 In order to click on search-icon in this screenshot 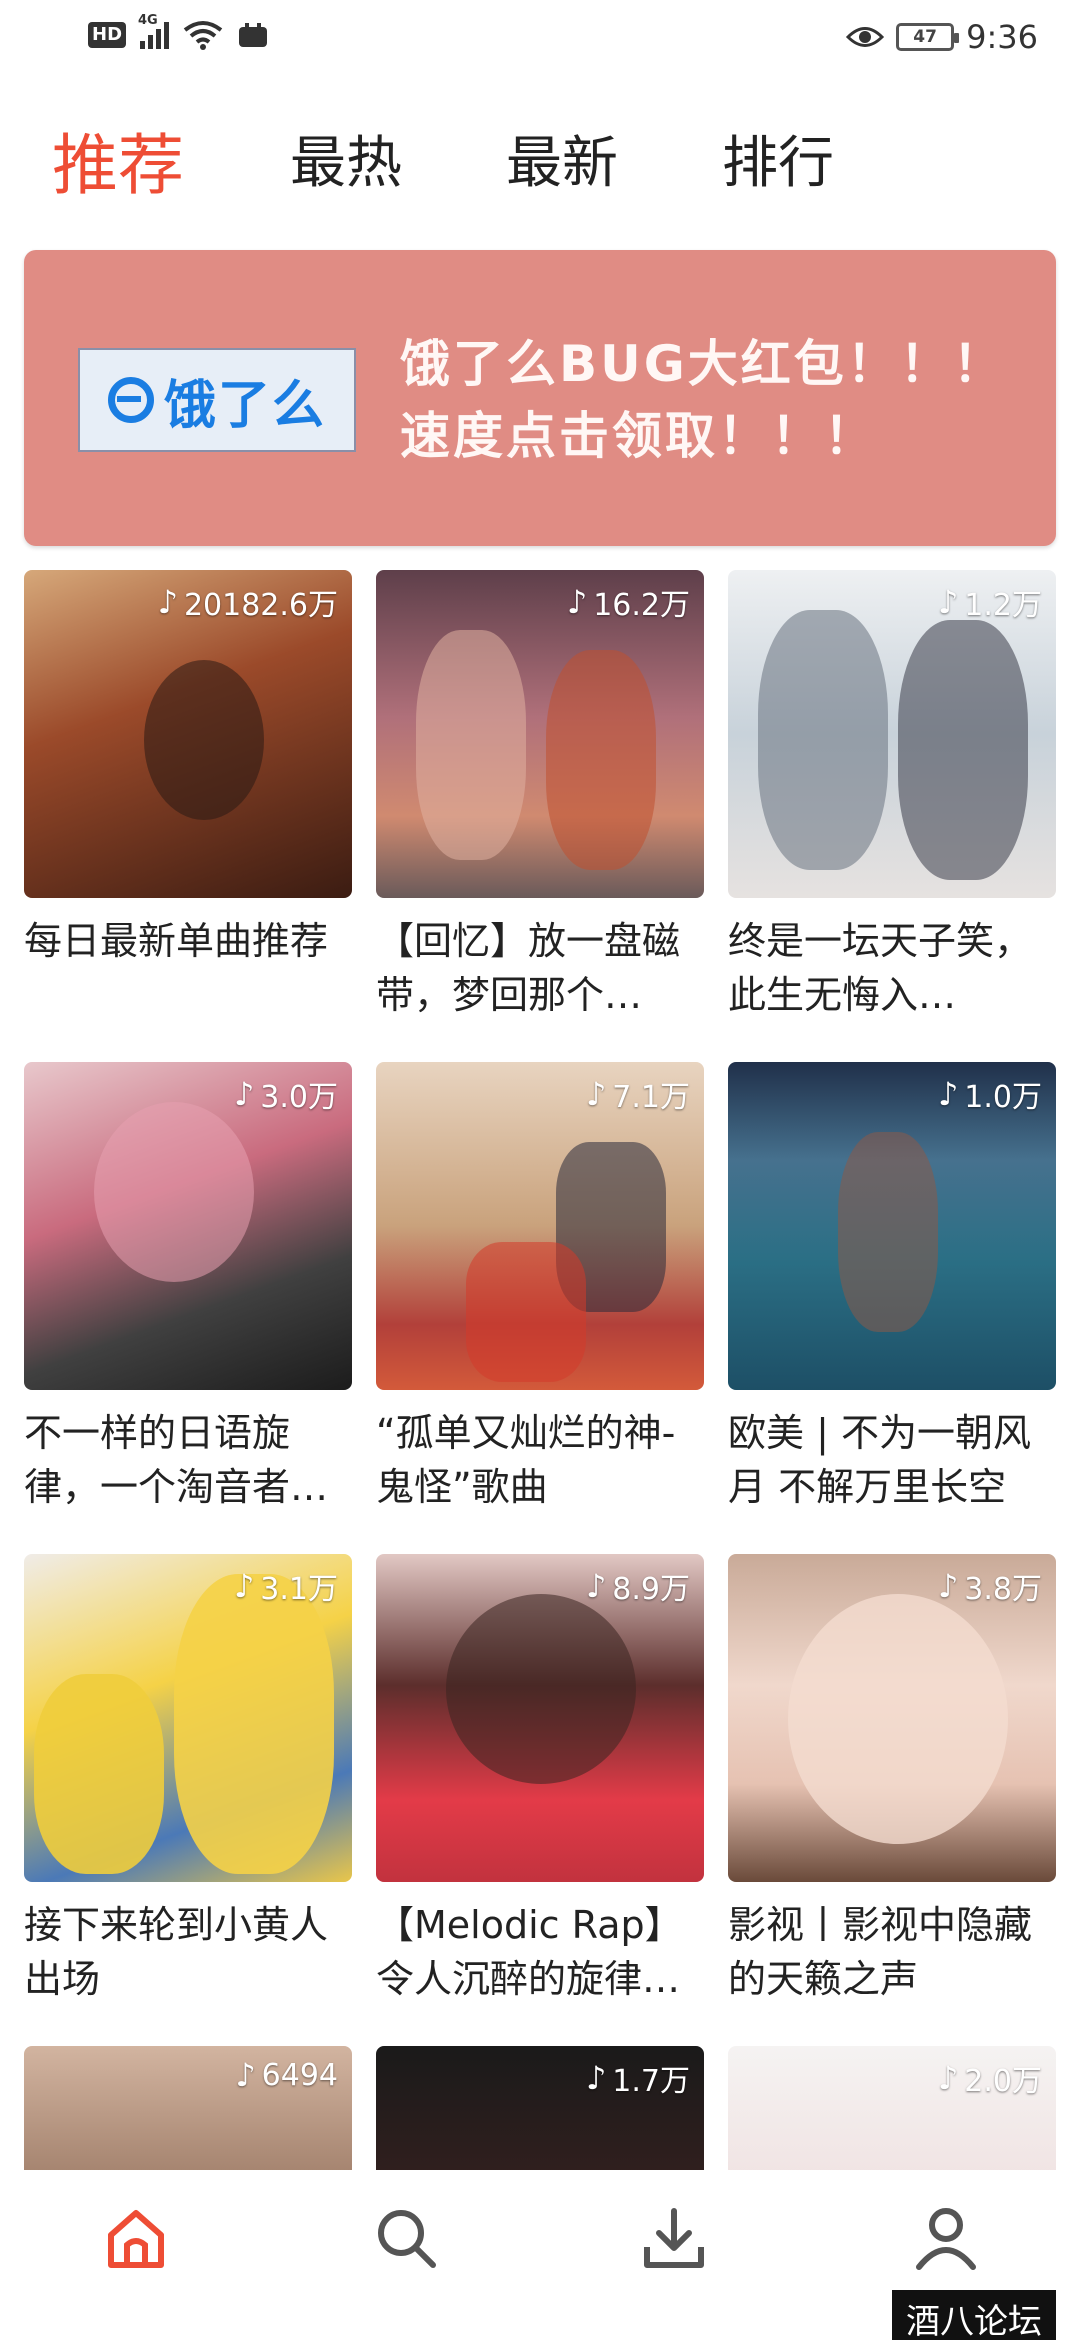, I will do `click(407, 2239)`.